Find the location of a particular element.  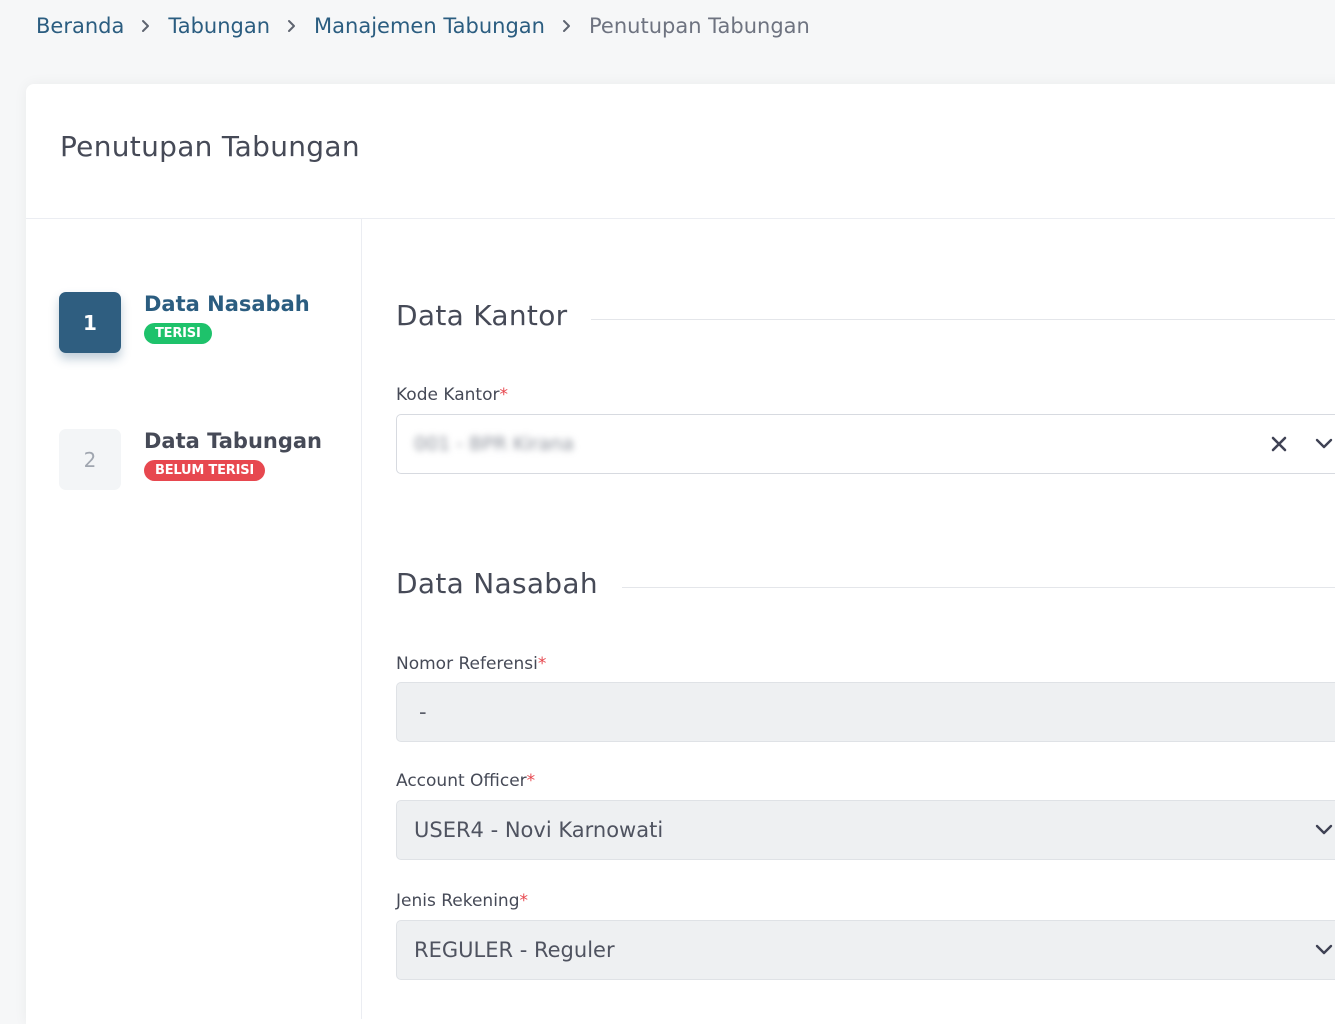

breadcrumb-link-manajemen-tabungan: Manajemen Tabungan is located at coordinates (429, 26).